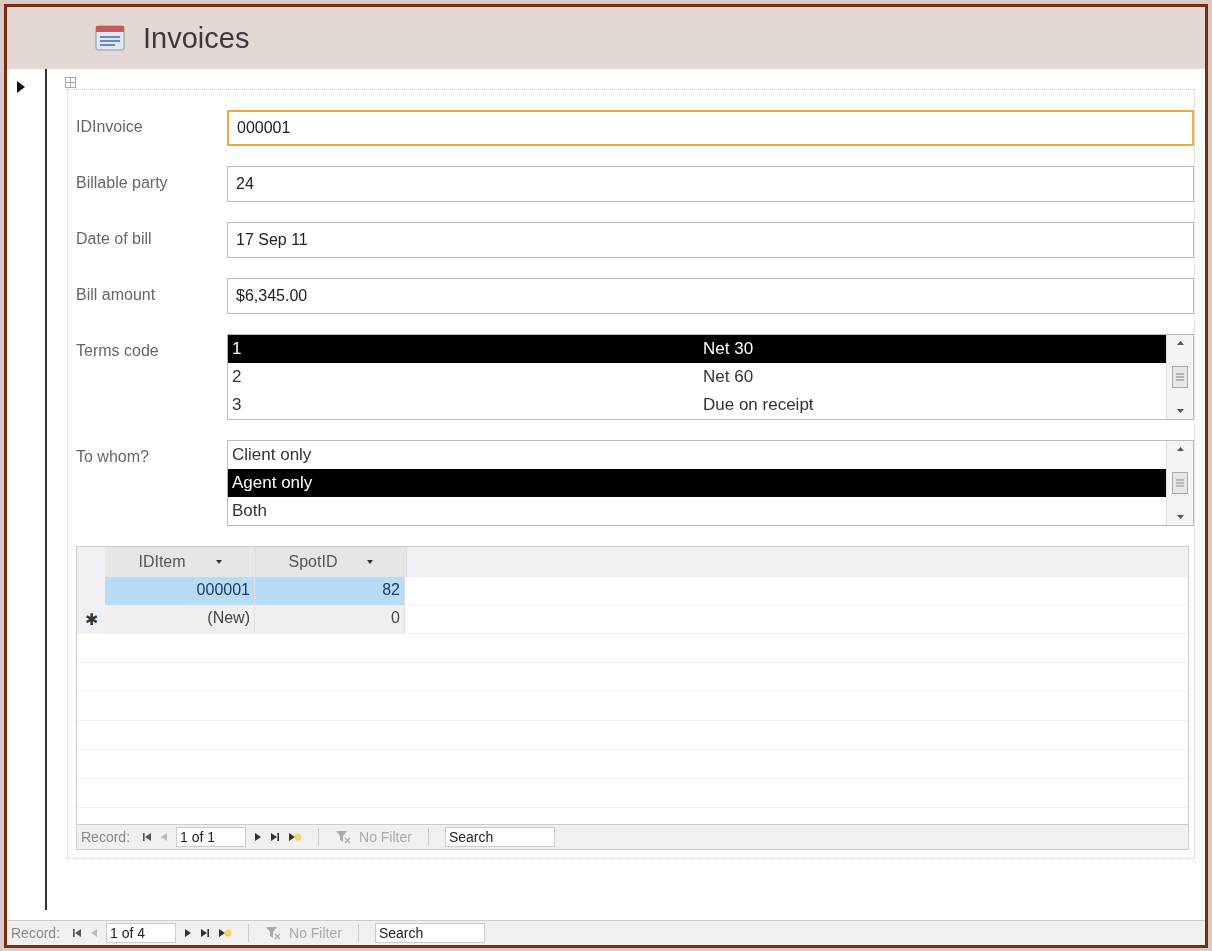  Describe the element at coordinates (21, 87) in the screenshot. I see `current-record-icon` at that location.